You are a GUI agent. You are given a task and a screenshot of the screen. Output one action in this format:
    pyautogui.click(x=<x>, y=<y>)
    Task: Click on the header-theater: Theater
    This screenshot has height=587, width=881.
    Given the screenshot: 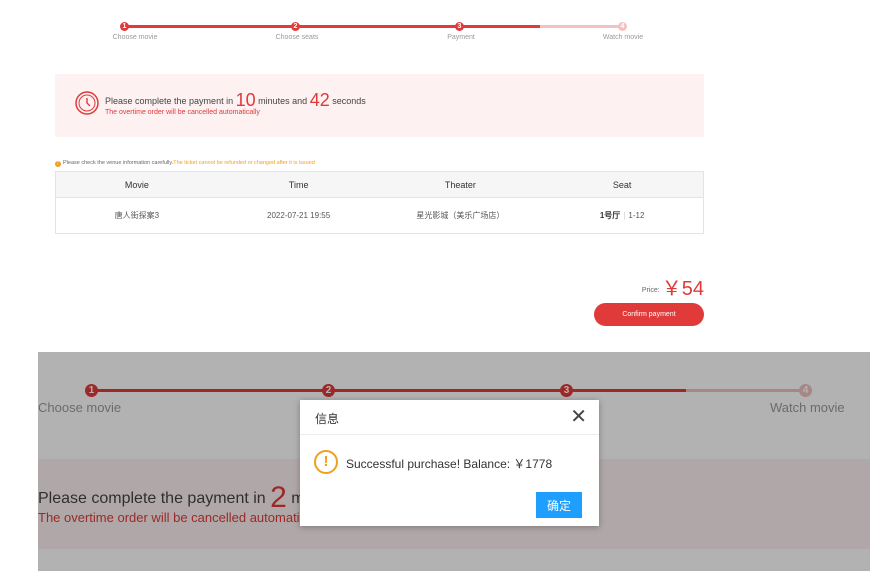 What is the action you would take?
    pyautogui.click(x=460, y=184)
    